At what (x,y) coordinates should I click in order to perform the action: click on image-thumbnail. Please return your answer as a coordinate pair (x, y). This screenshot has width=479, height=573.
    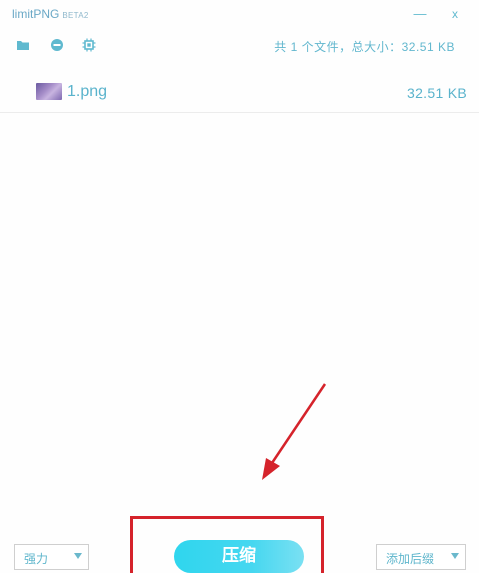
    Looking at the image, I should click on (49, 91).